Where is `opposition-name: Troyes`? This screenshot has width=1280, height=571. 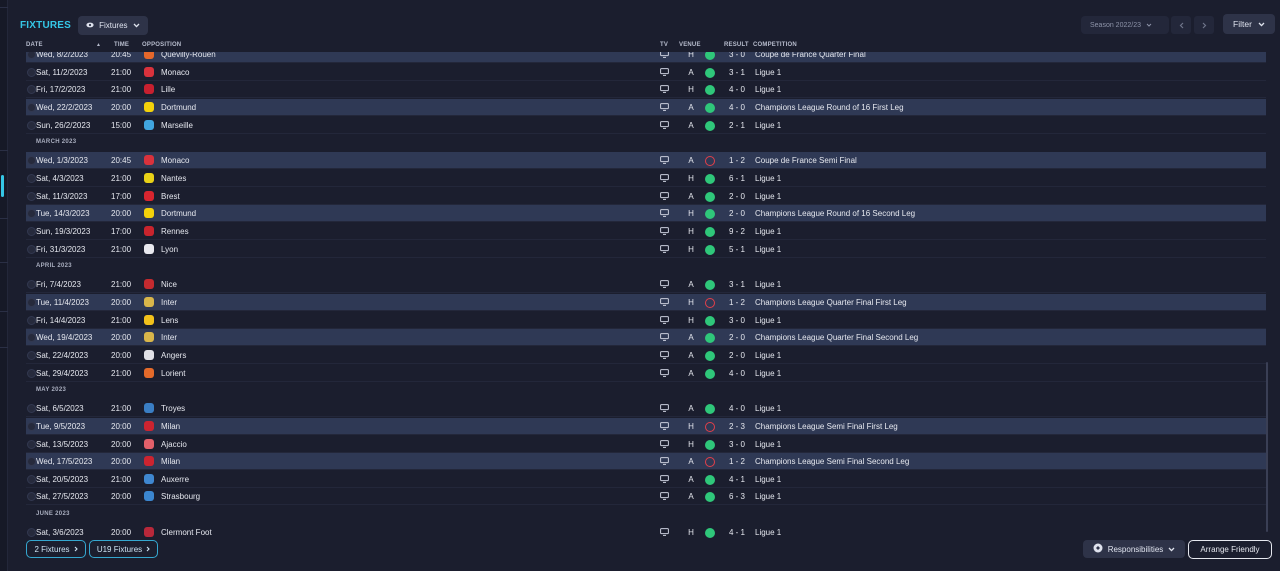
opposition-name: Troyes is located at coordinates (173, 408).